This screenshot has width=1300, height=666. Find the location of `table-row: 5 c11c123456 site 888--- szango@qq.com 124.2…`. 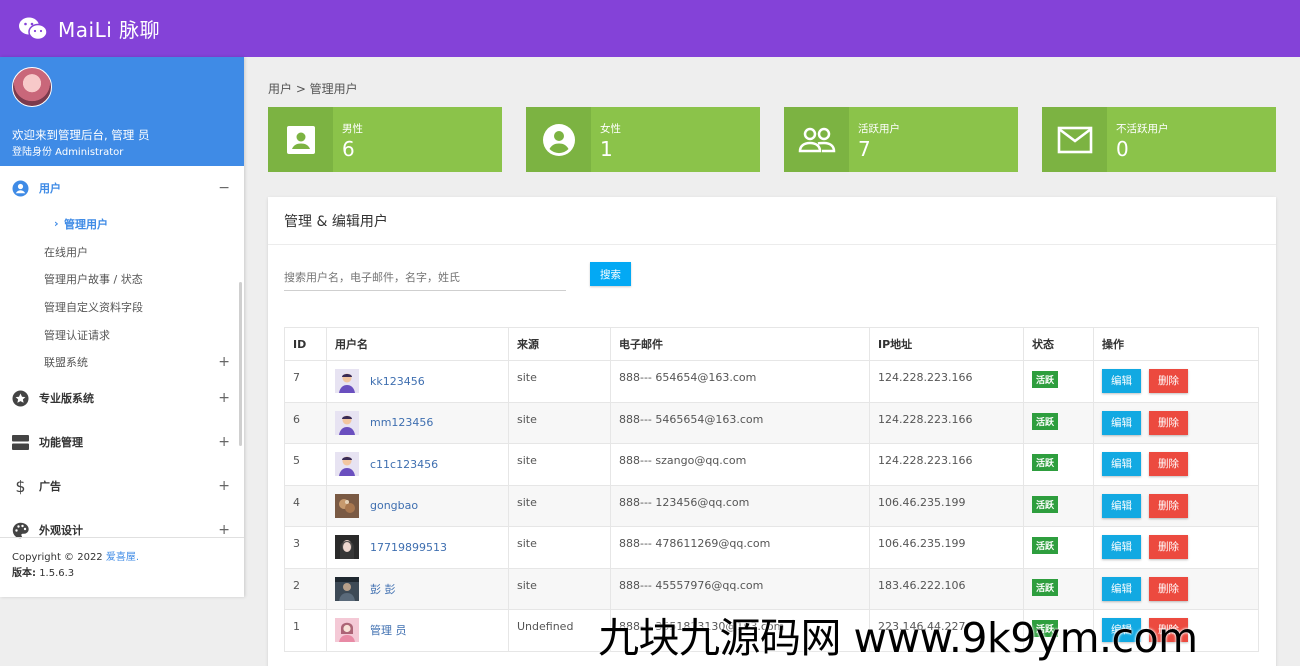

table-row: 5 c11c123456 site 888--- szango@qq.com 124.2… is located at coordinates (771, 464).